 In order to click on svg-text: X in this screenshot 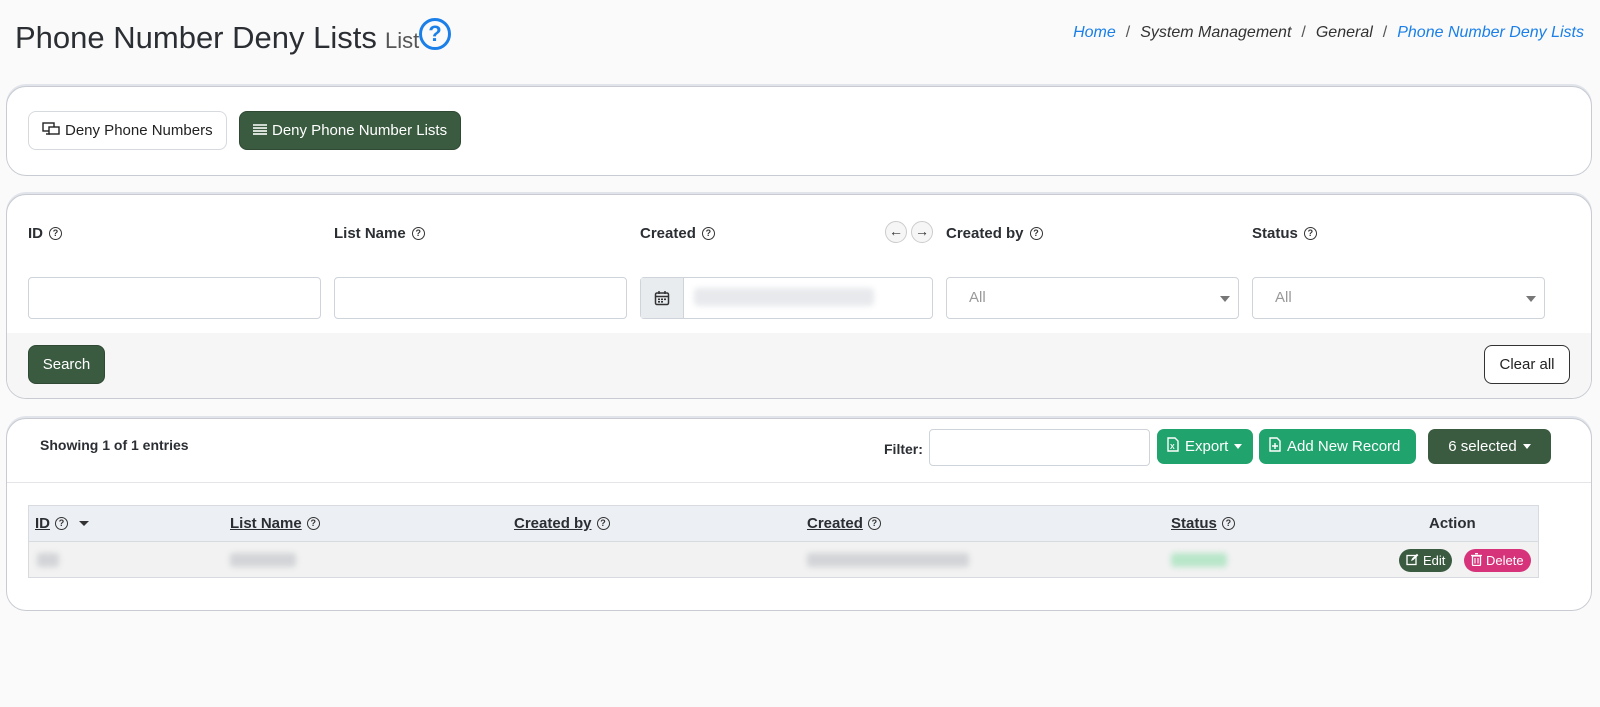, I will do `click(1172, 447)`.